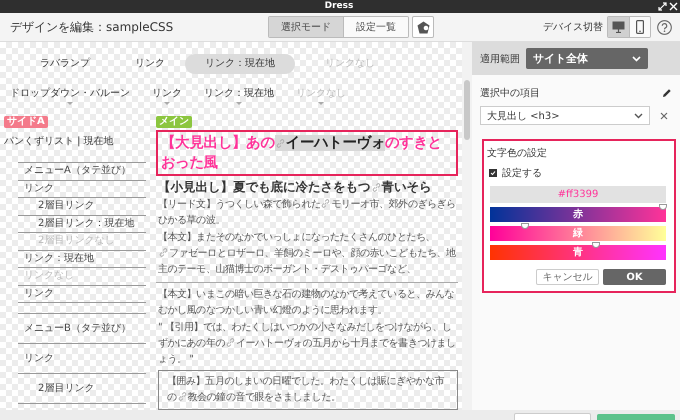  I want to click on checkbox, so click(493, 173).